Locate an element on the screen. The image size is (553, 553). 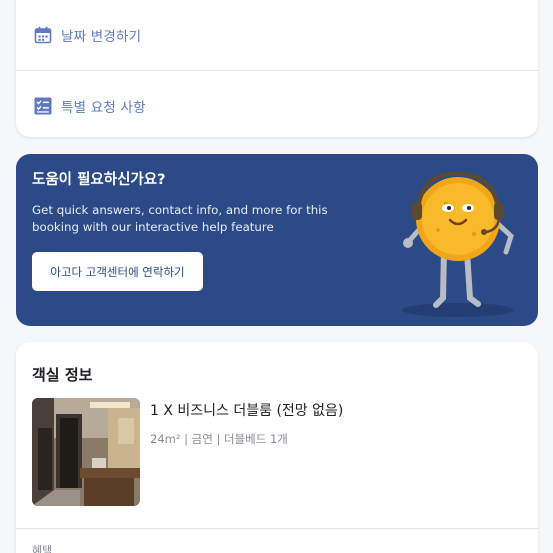
checklist-icon is located at coordinates (43, 106).